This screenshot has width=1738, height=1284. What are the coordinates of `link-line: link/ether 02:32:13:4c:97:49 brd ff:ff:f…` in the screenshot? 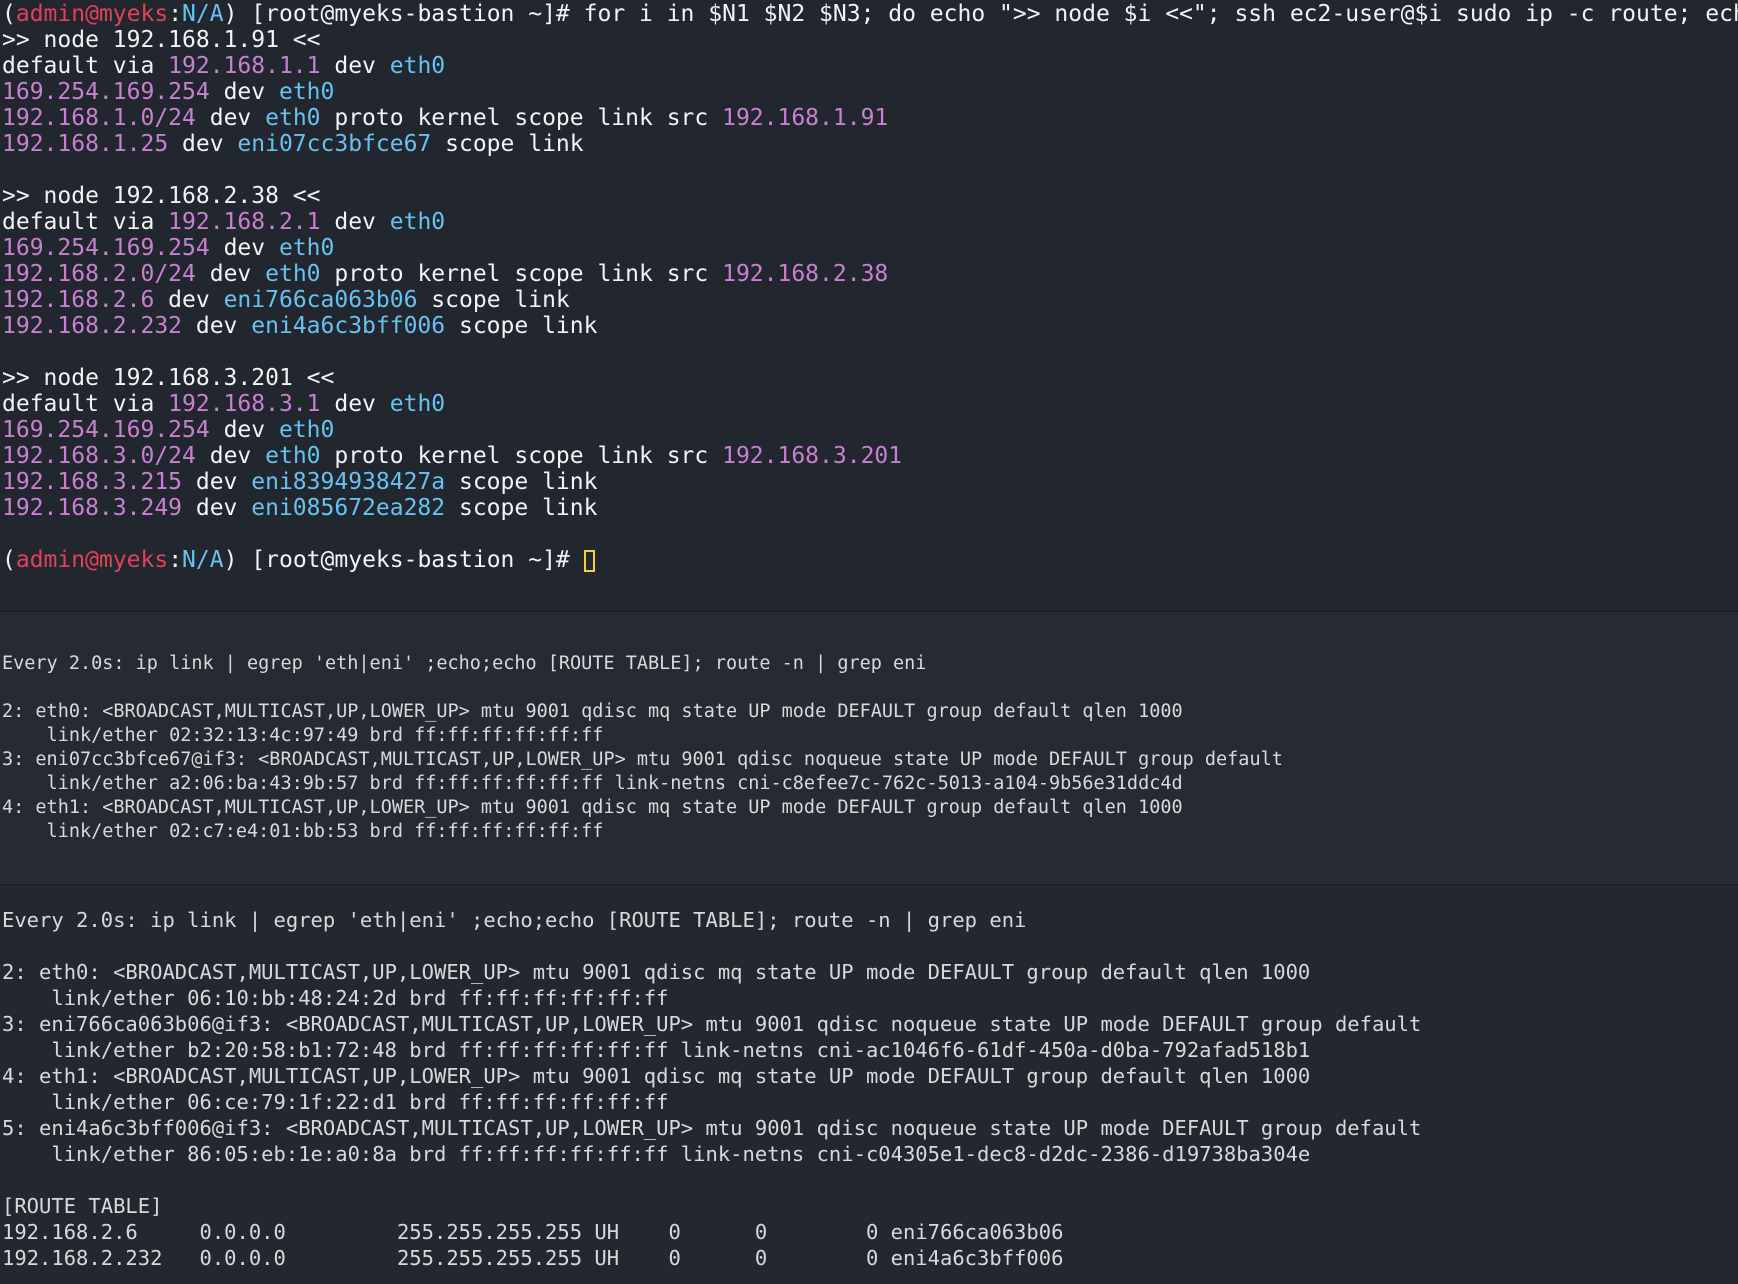 It's located at (303, 735).